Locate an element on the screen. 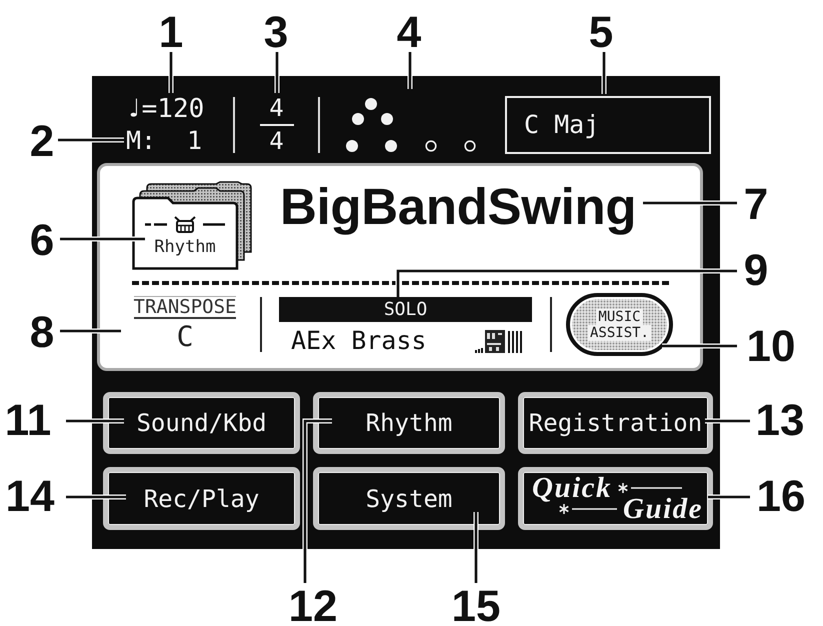 This screenshot has width=823, height=626. callout-number: 11 is located at coordinates (28, 420).